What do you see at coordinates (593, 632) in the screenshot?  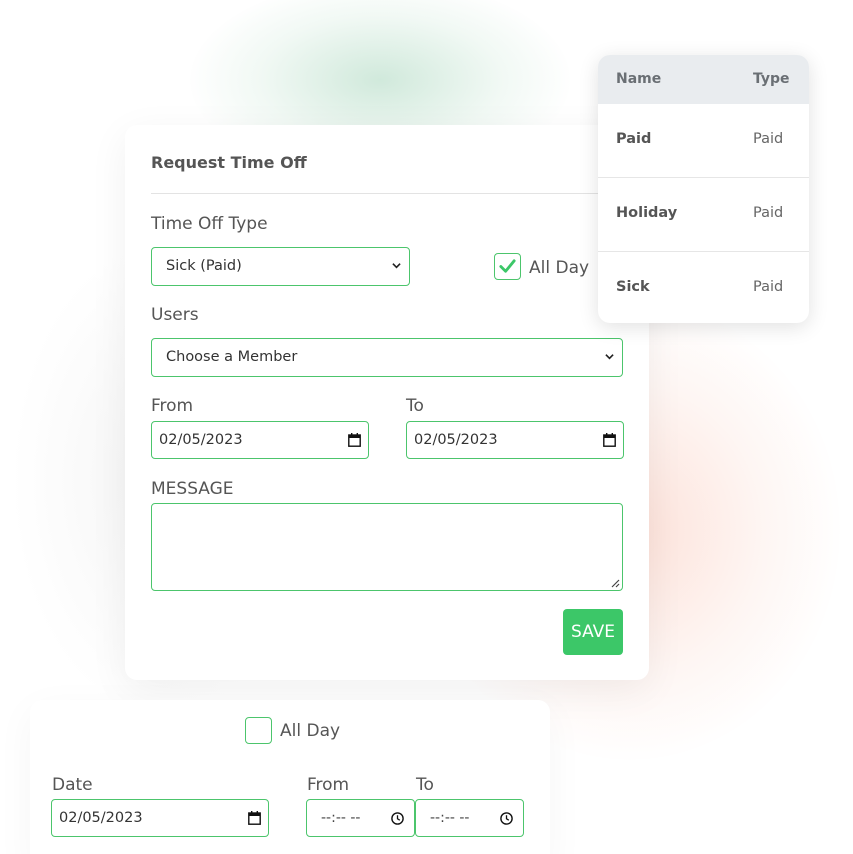 I see `save-button: SAVE` at bounding box center [593, 632].